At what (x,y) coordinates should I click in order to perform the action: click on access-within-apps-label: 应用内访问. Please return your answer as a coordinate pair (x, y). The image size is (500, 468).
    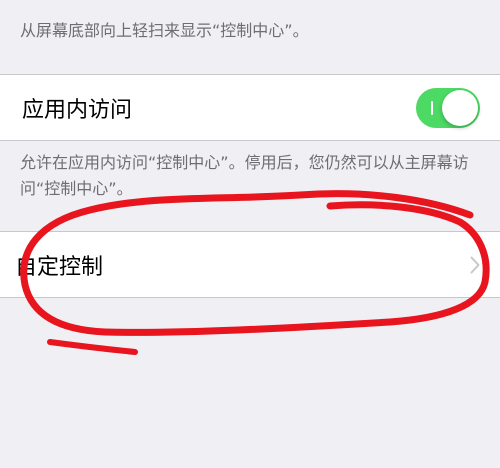
    Looking at the image, I should click on (77, 110).